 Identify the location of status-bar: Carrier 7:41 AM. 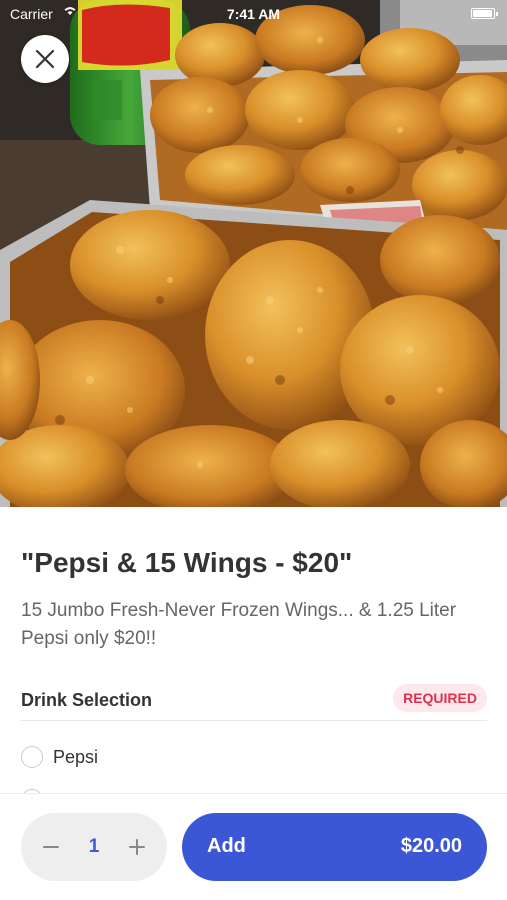
(253, 14).